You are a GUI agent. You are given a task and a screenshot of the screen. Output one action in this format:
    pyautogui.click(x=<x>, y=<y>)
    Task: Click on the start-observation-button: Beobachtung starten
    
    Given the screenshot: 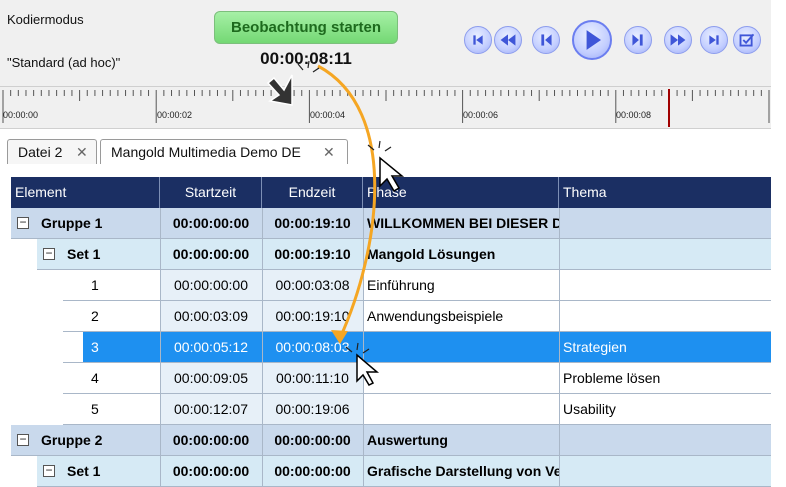 What is the action you would take?
    pyautogui.click(x=306, y=27)
    